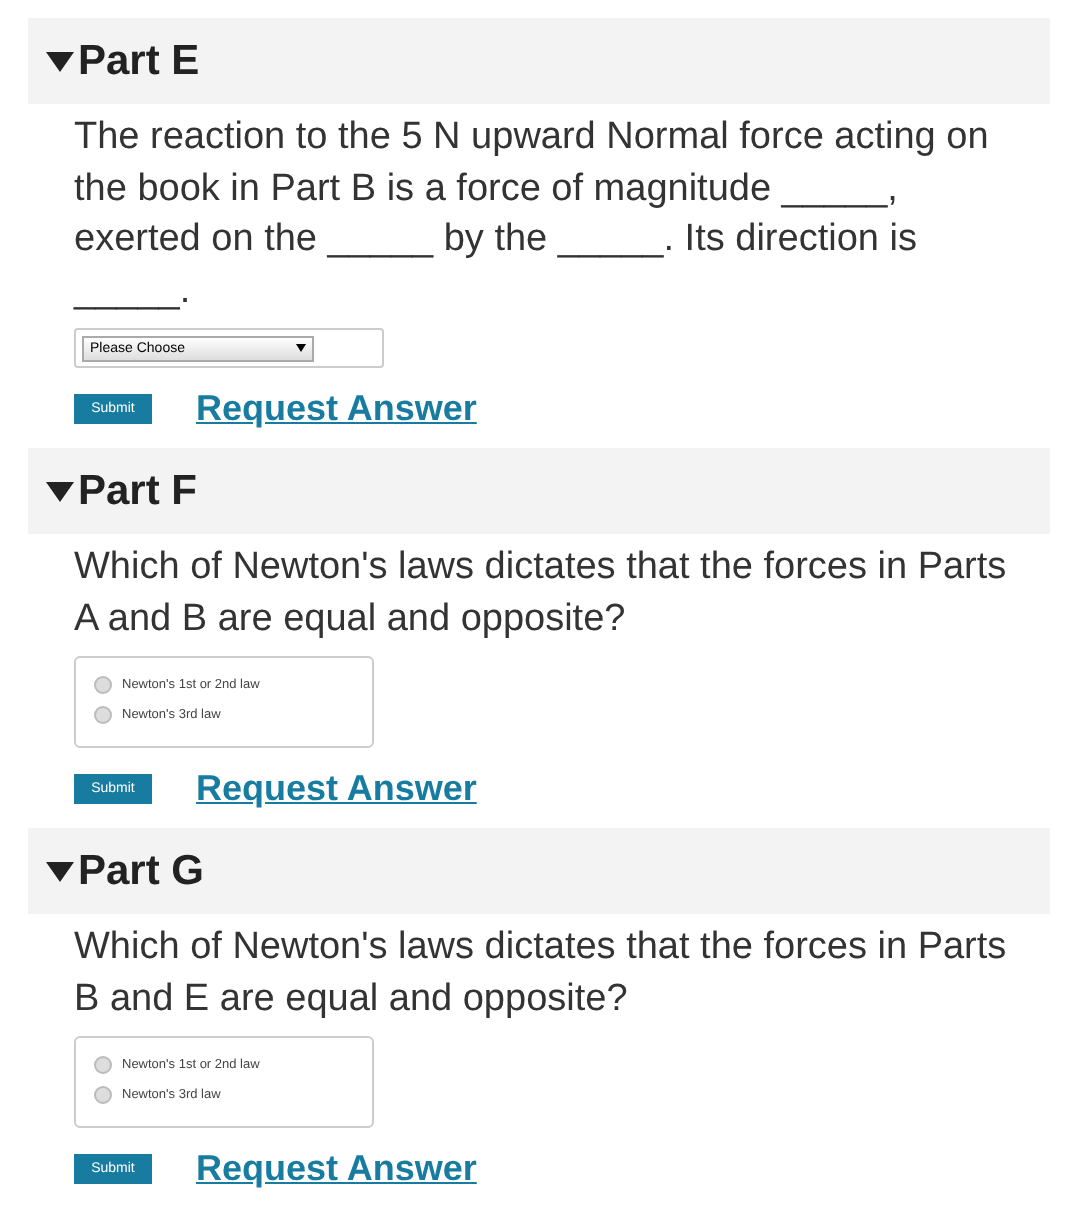 Image resolution: width=1080 pixels, height=1214 pixels. What do you see at coordinates (541, 593) in the screenshot?
I see `question-text: Which of Newton's laws dictates that the forces in Parts A and B are equal and opposite?` at bounding box center [541, 593].